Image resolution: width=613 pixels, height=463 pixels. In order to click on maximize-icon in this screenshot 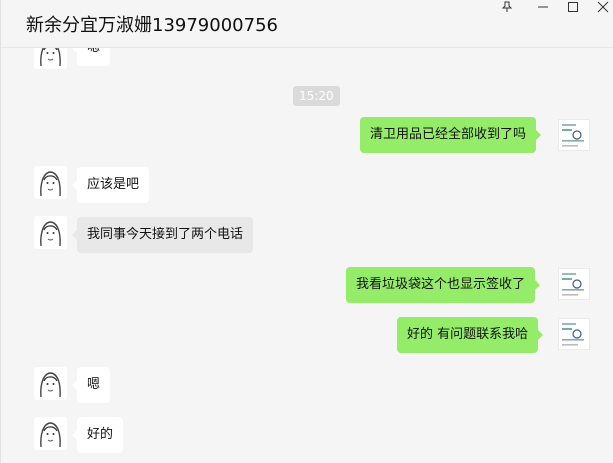, I will do `click(573, 7)`.